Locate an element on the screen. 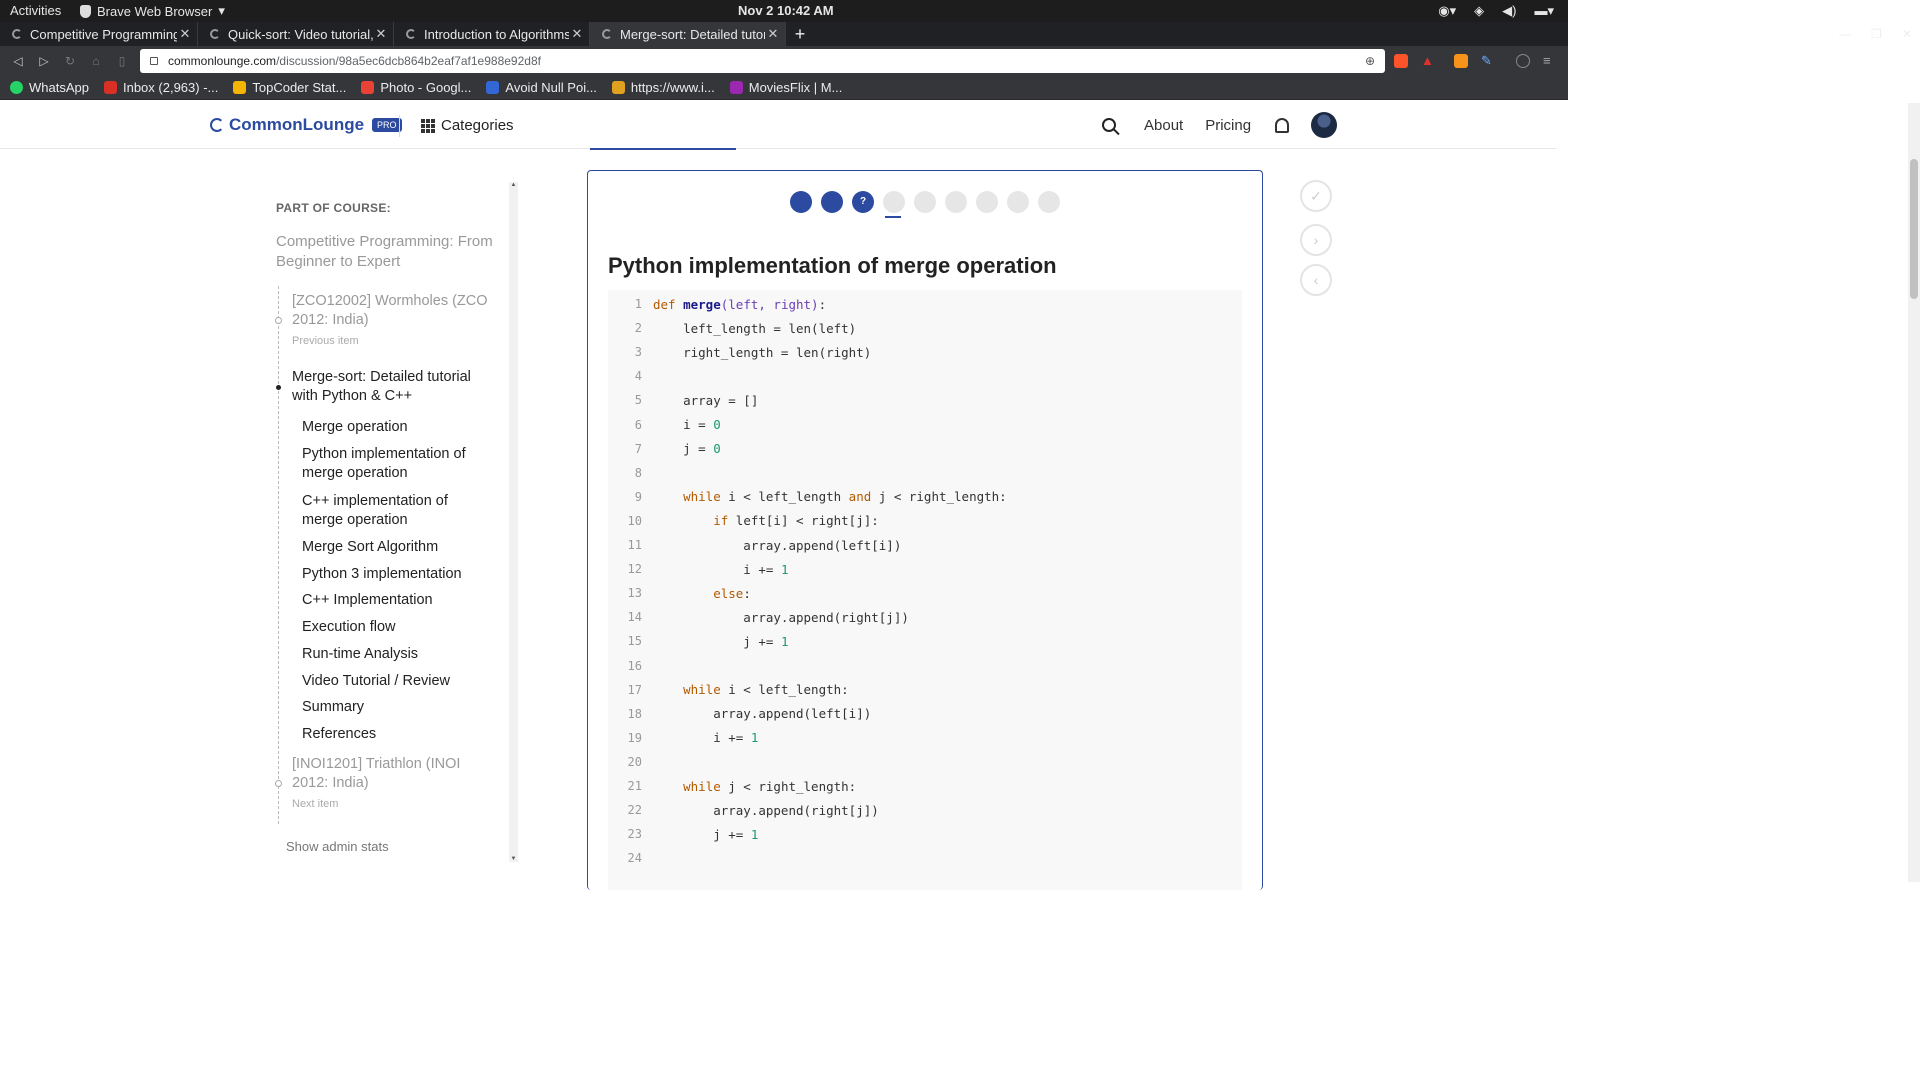 This screenshot has height=1080, width=1920. progress-step: ? is located at coordinates (863, 202).